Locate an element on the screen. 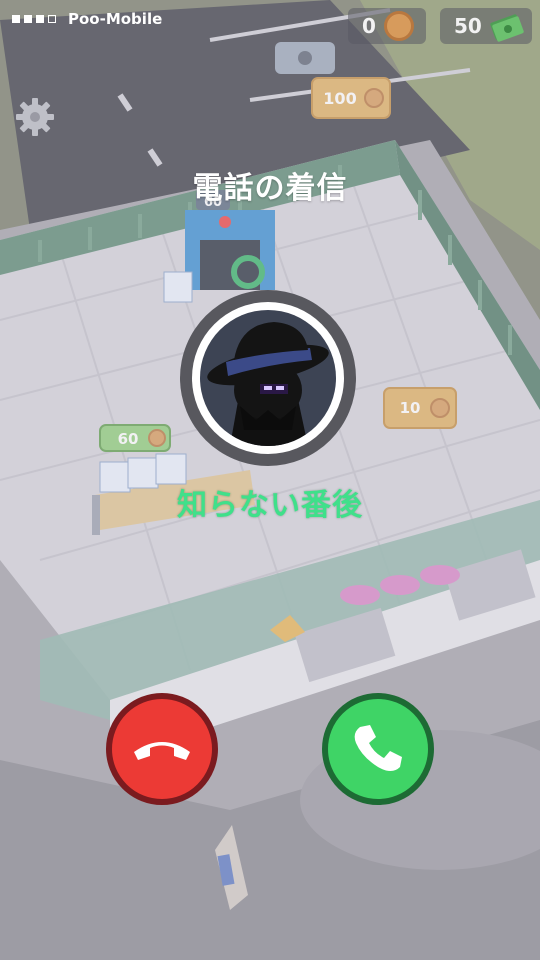 The width and height of the screenshot is (540, 960). coin-count: 0 is located at coordinates (369, 26).